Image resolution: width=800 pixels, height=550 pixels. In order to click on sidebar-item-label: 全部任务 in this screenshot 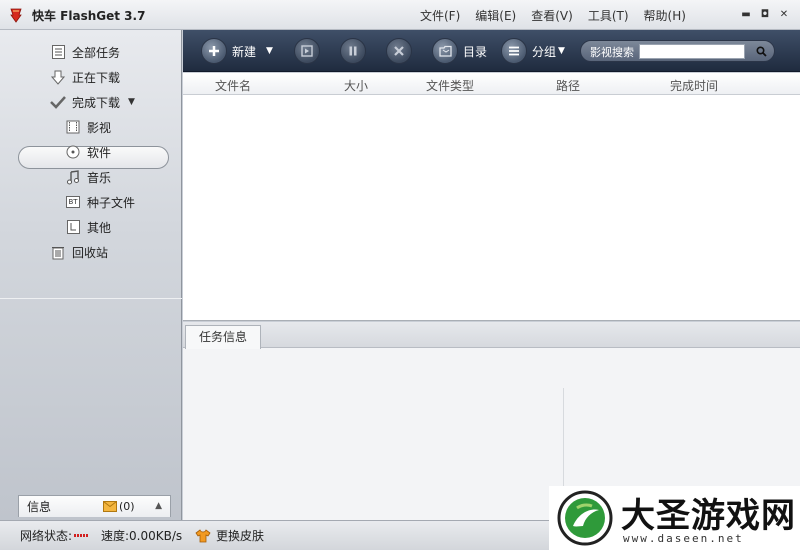, I will do `click(96, 52)`.